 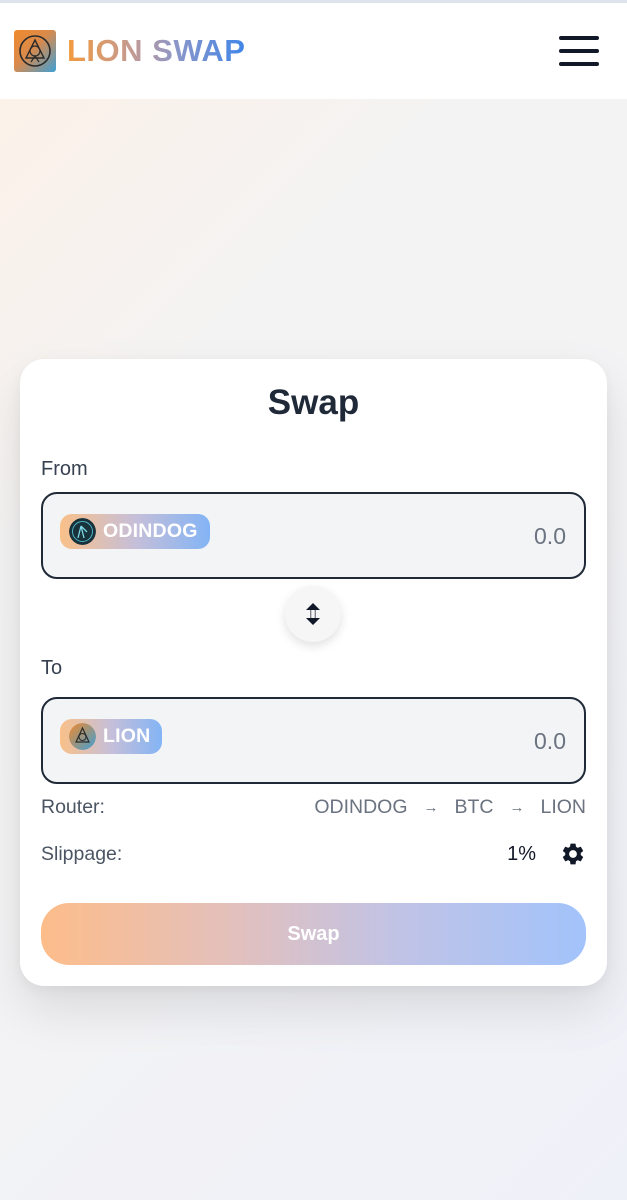 What do you see at coordinates (64, 469) in the screenshot?
I see `from-label: From` at bounding box center [64, 469].